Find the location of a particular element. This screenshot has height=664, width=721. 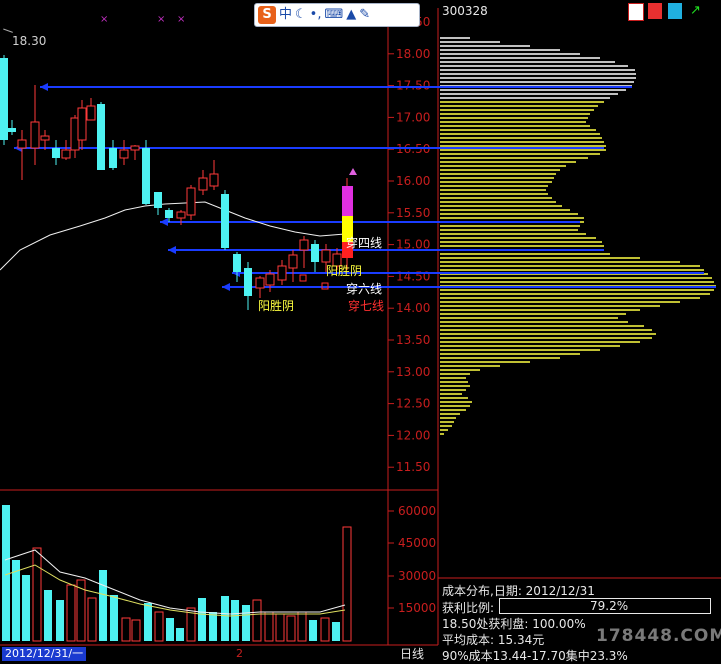

price-tick-label: 13.00 is located at coordinates (413, 372).